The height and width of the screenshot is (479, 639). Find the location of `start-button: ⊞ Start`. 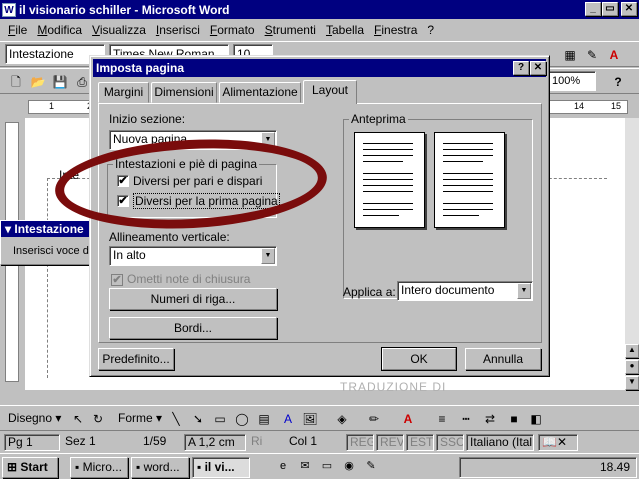

start-button: ⊞ Start is located at coordinates (30, 467).